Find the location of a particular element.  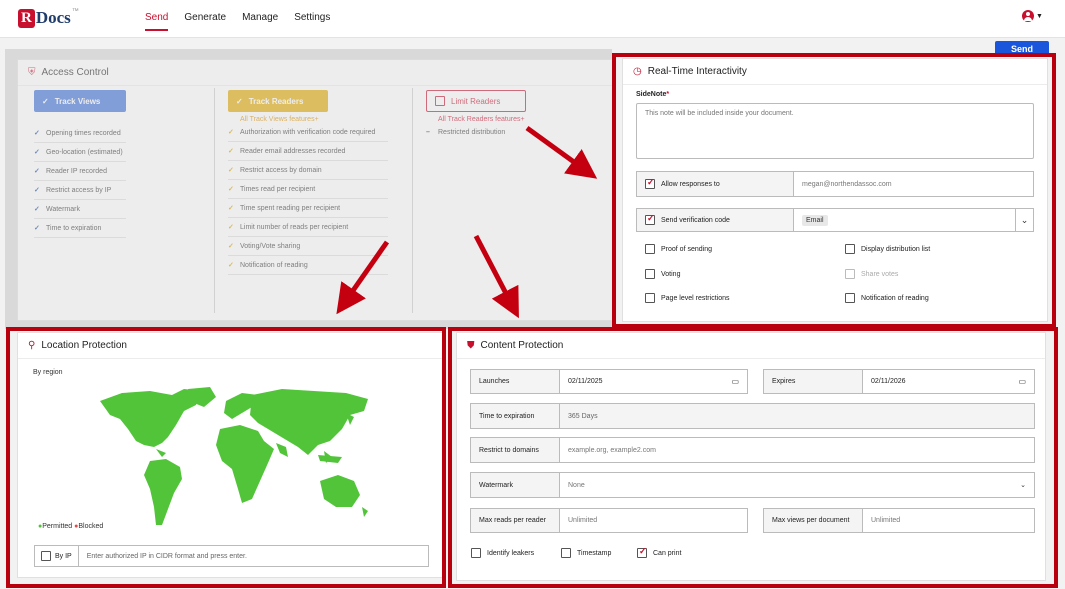

feature-item: Notification of reading is located at coordinates (308, 265).